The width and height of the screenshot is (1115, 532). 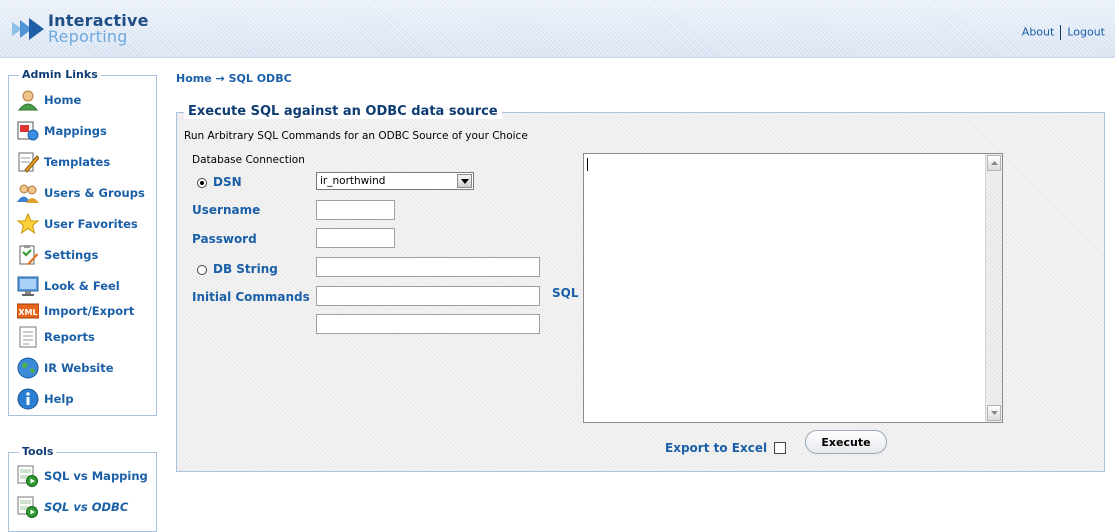 I want to click on sidebar-item-label: Help, so click(x=59, y=399).